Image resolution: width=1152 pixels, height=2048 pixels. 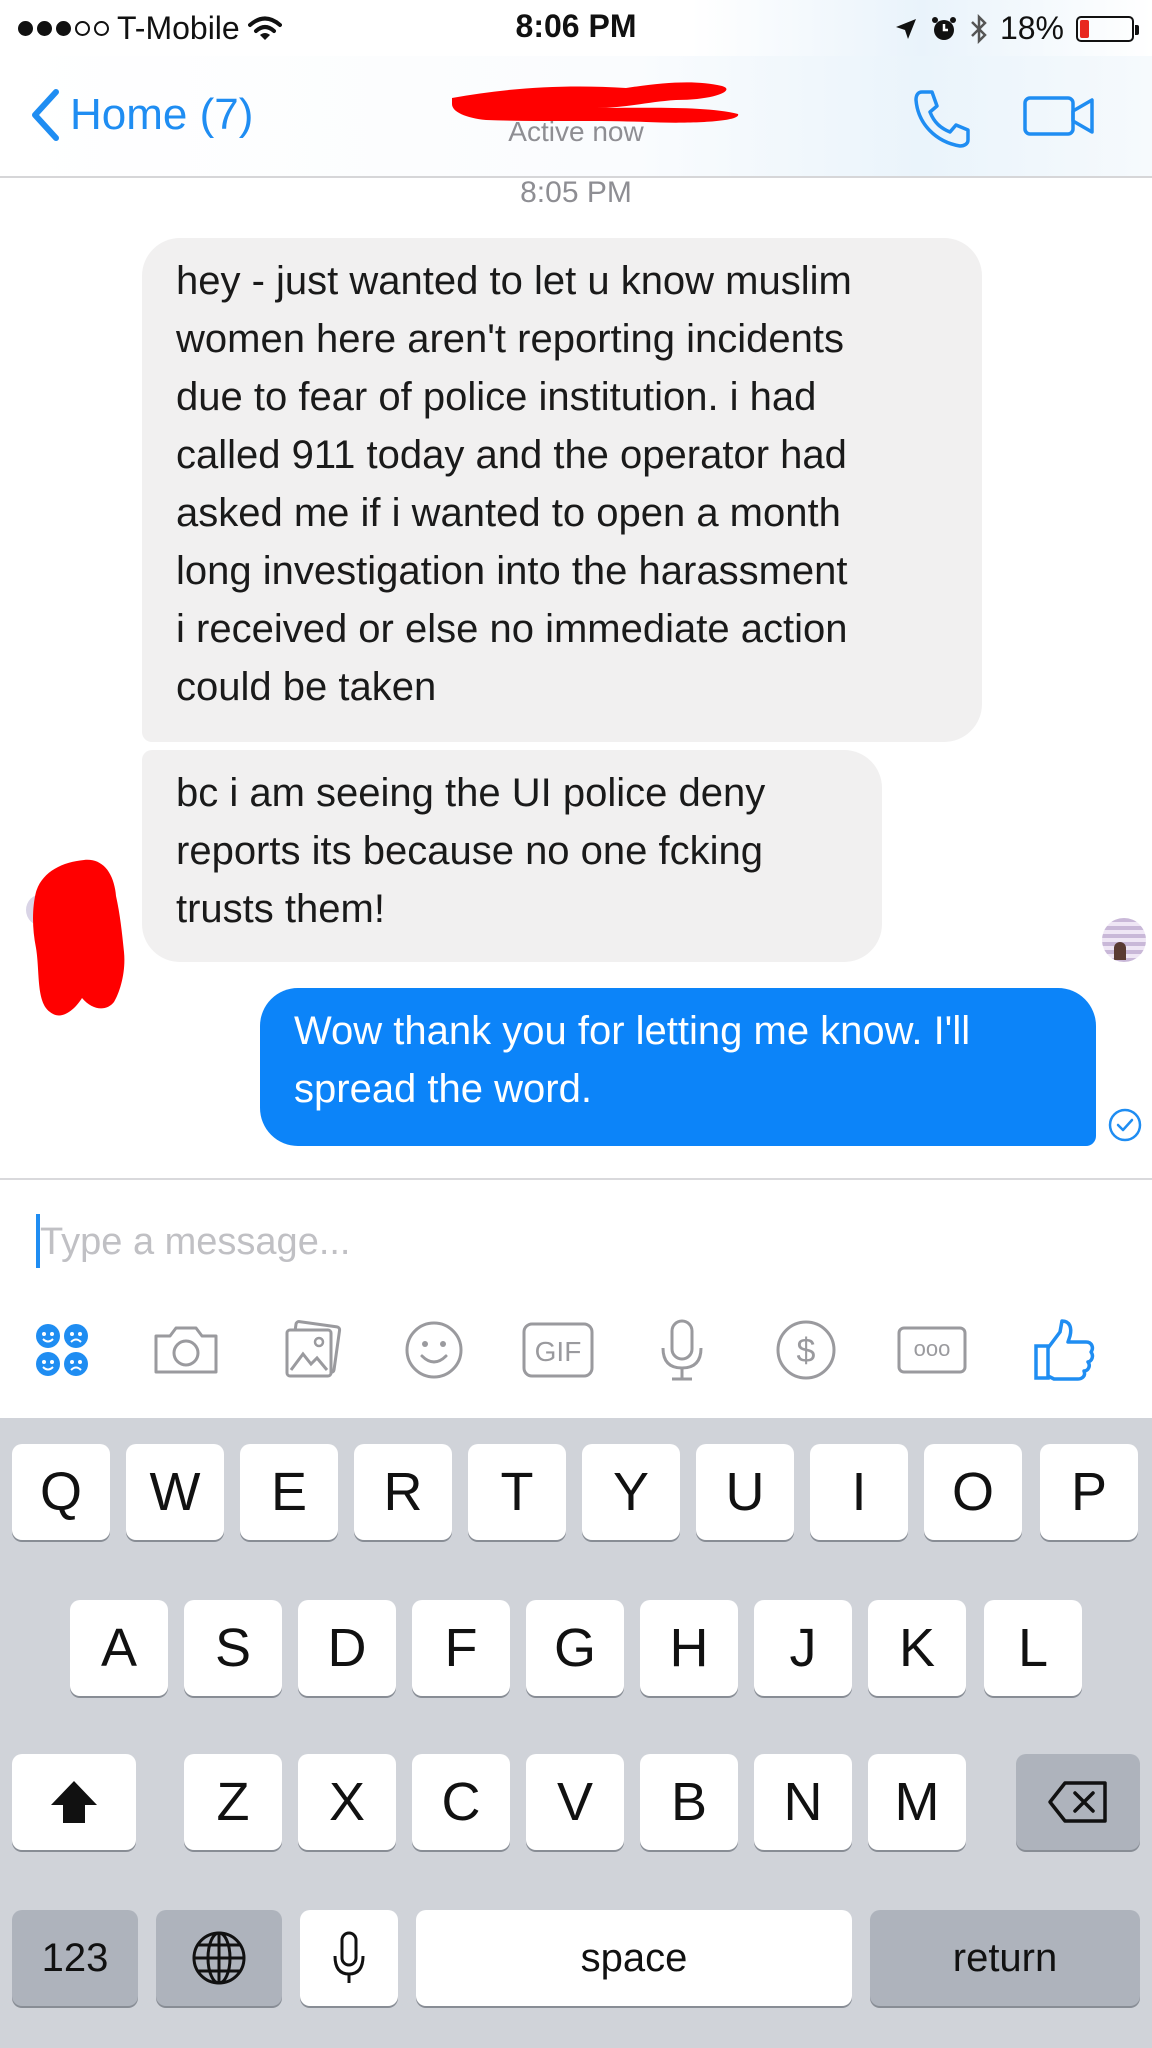 I want to click on key-x: X, so click(x=347, y=1802).